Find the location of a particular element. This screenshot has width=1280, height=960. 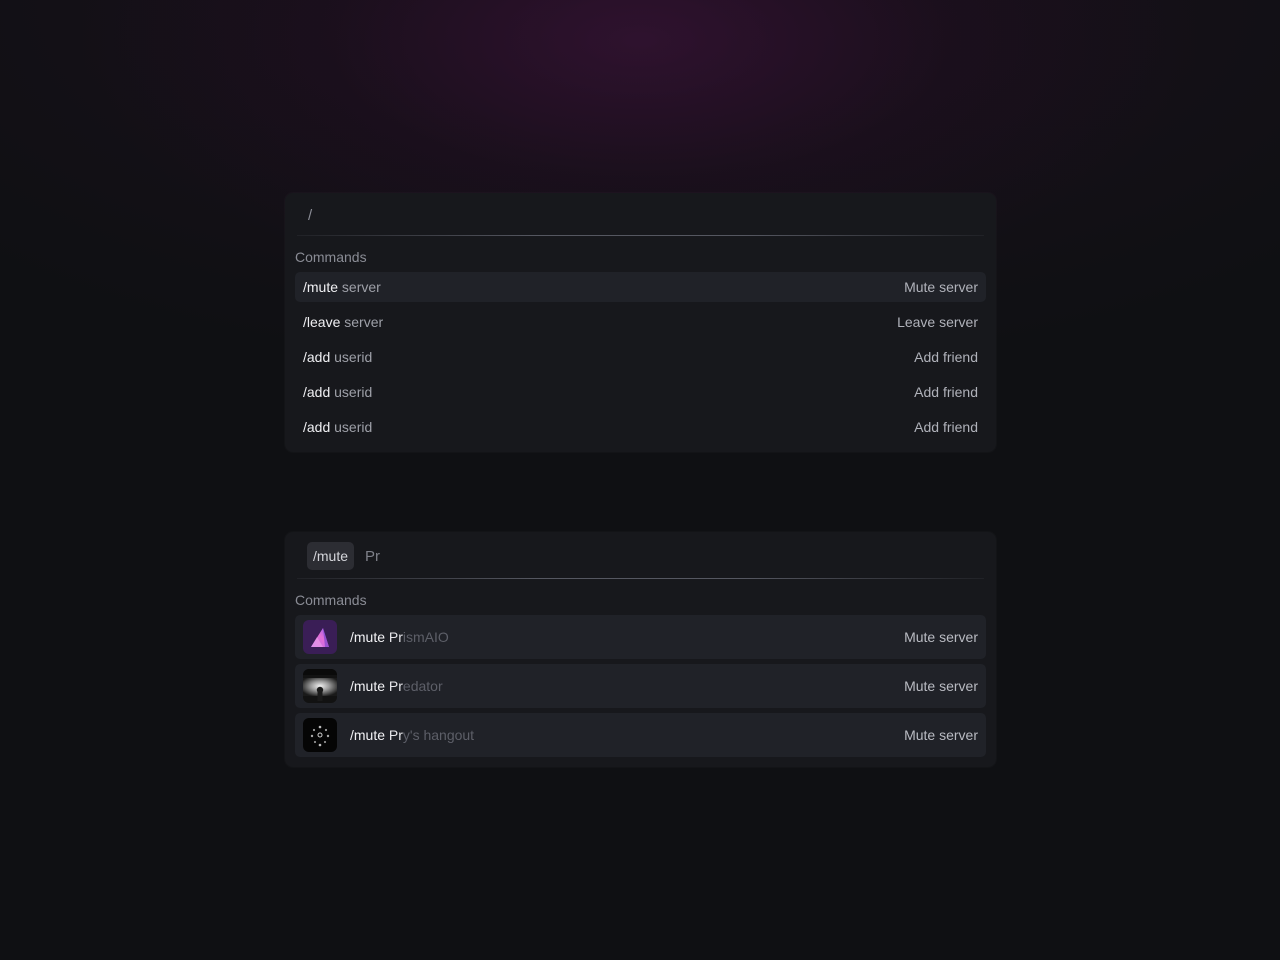

server-row-predator: /mute Predator Mute server is located at coordinates (640, 686).